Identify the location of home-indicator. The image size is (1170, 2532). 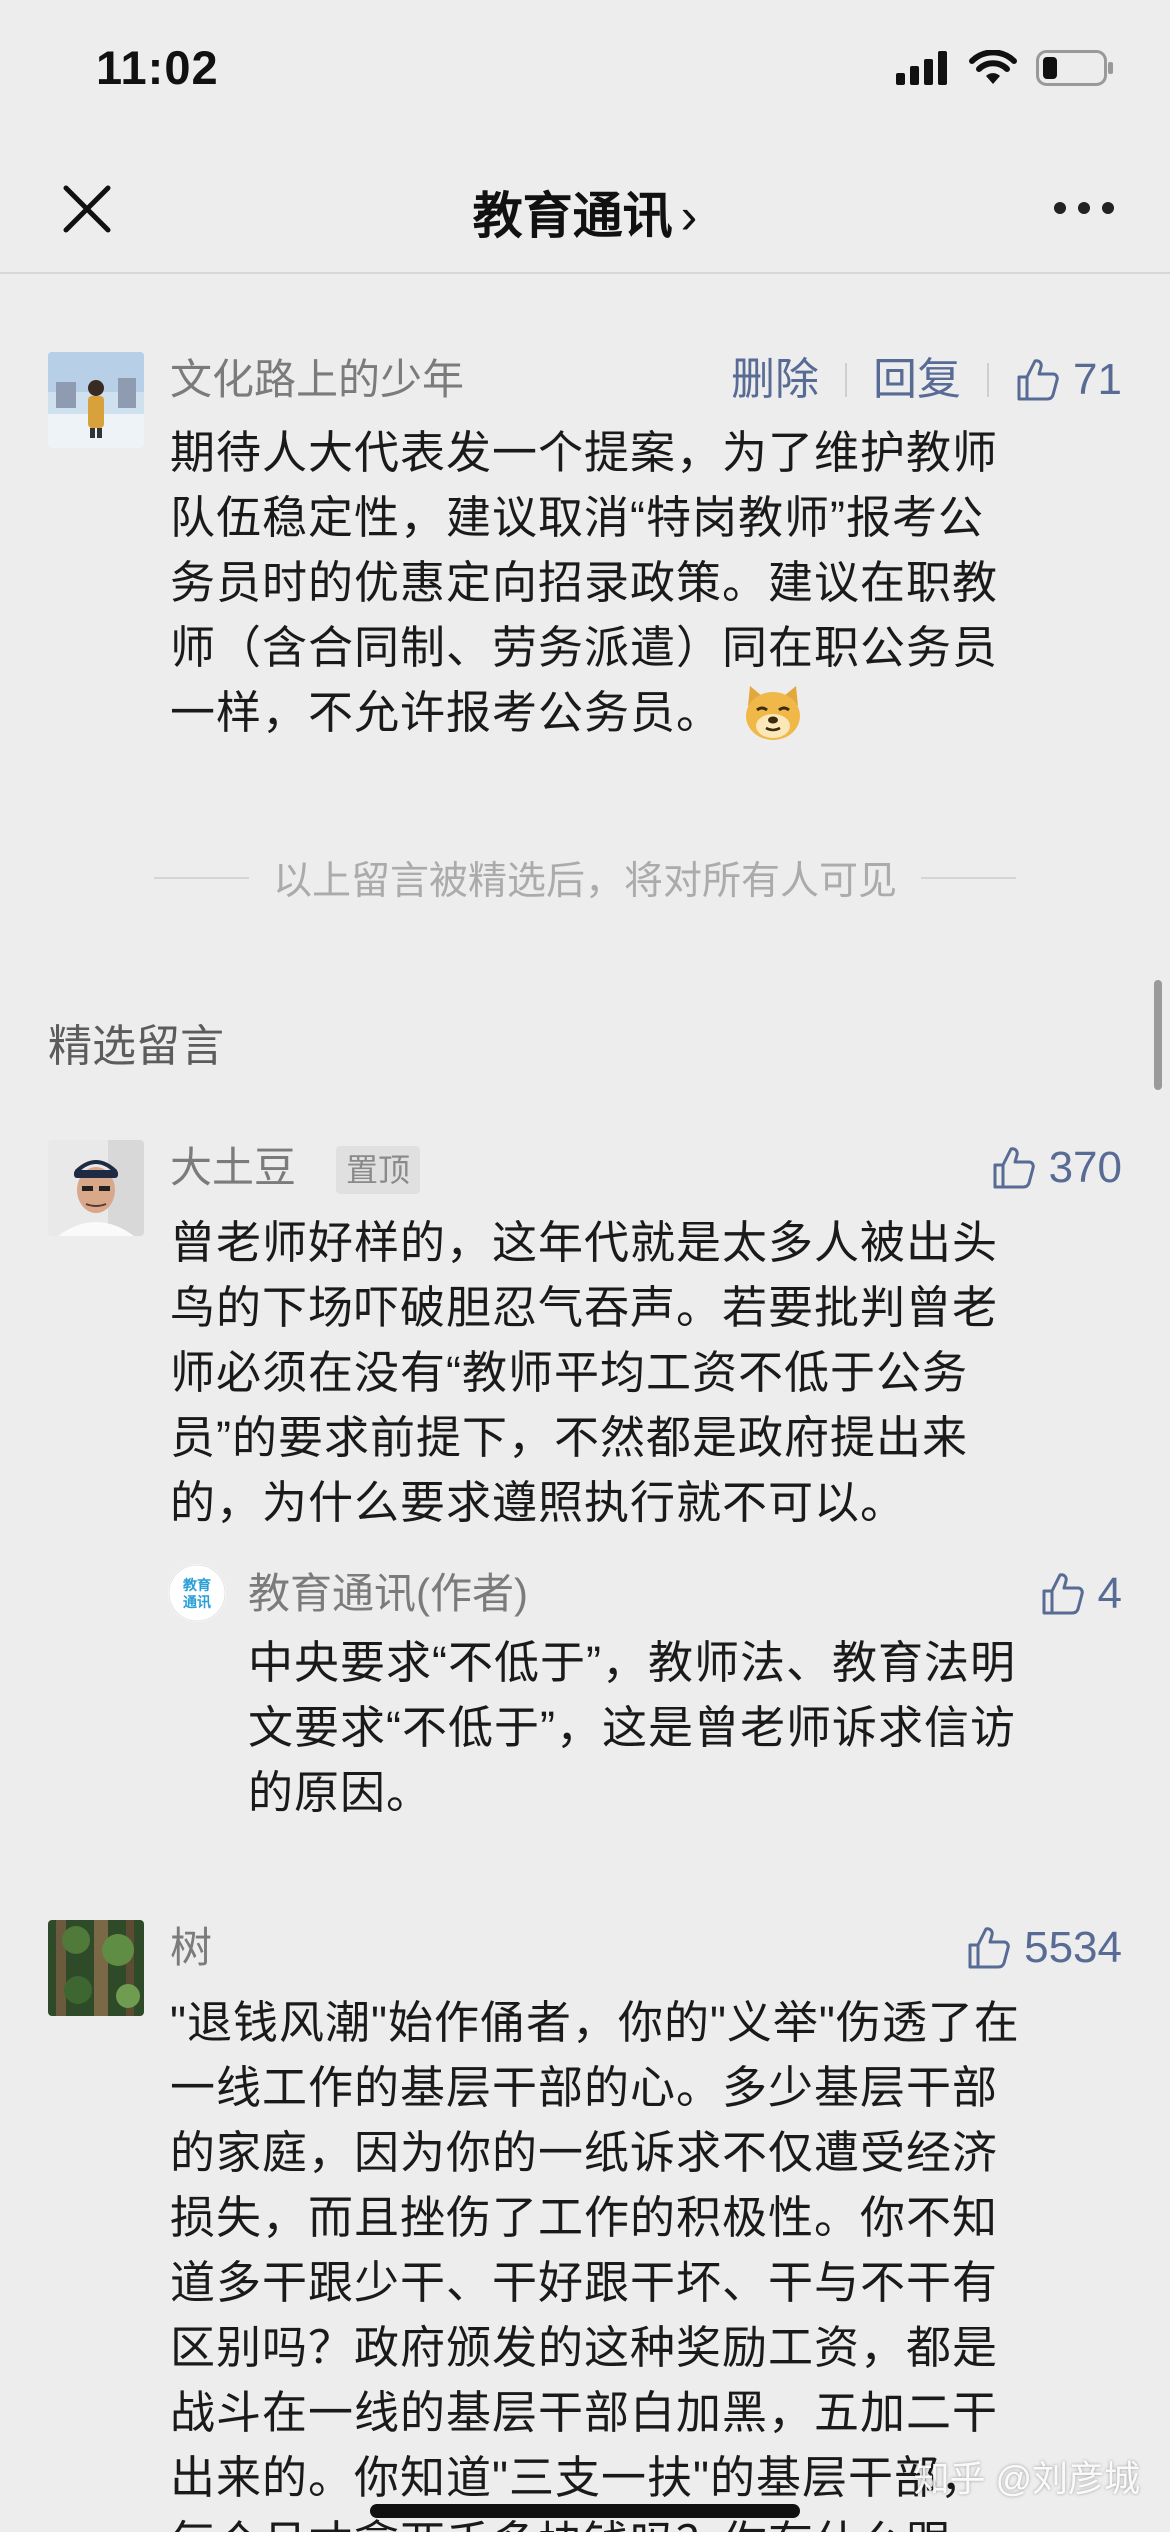
(585, 2511).